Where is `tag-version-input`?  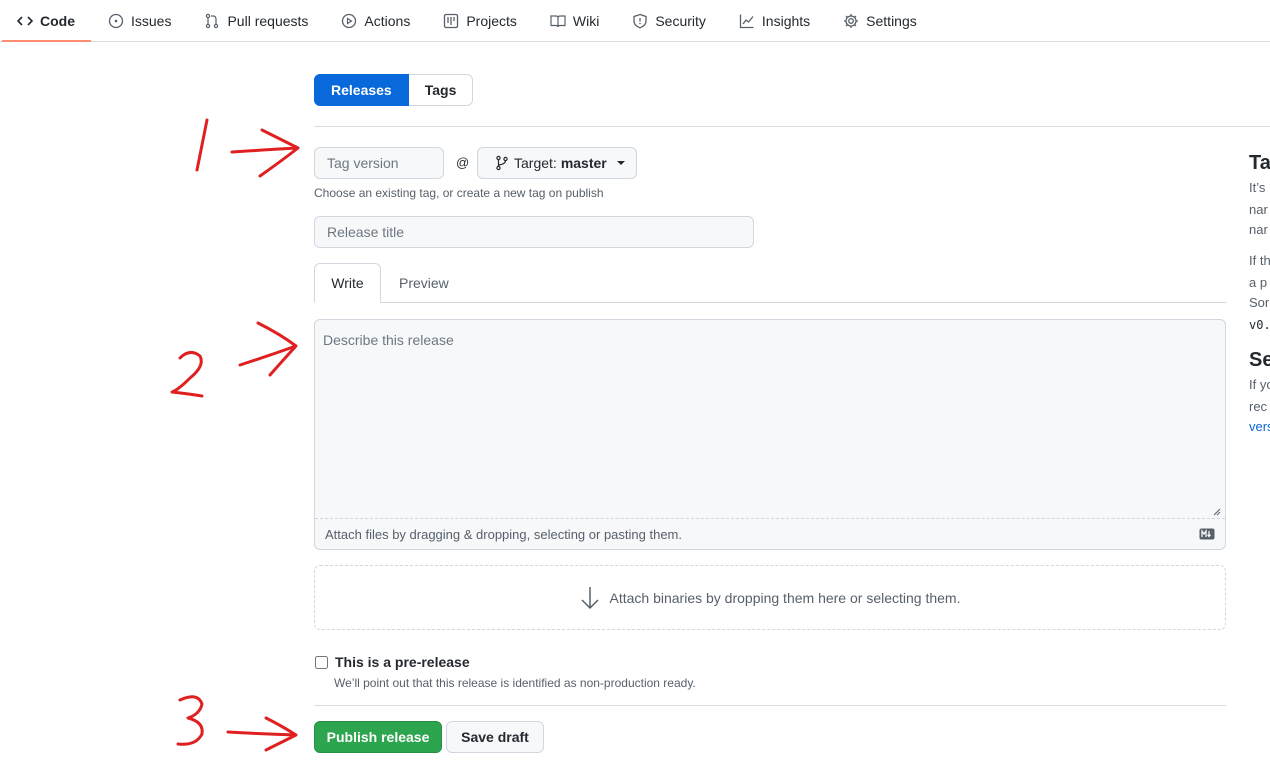 tag-version-input is located at coordinates (379, 163).